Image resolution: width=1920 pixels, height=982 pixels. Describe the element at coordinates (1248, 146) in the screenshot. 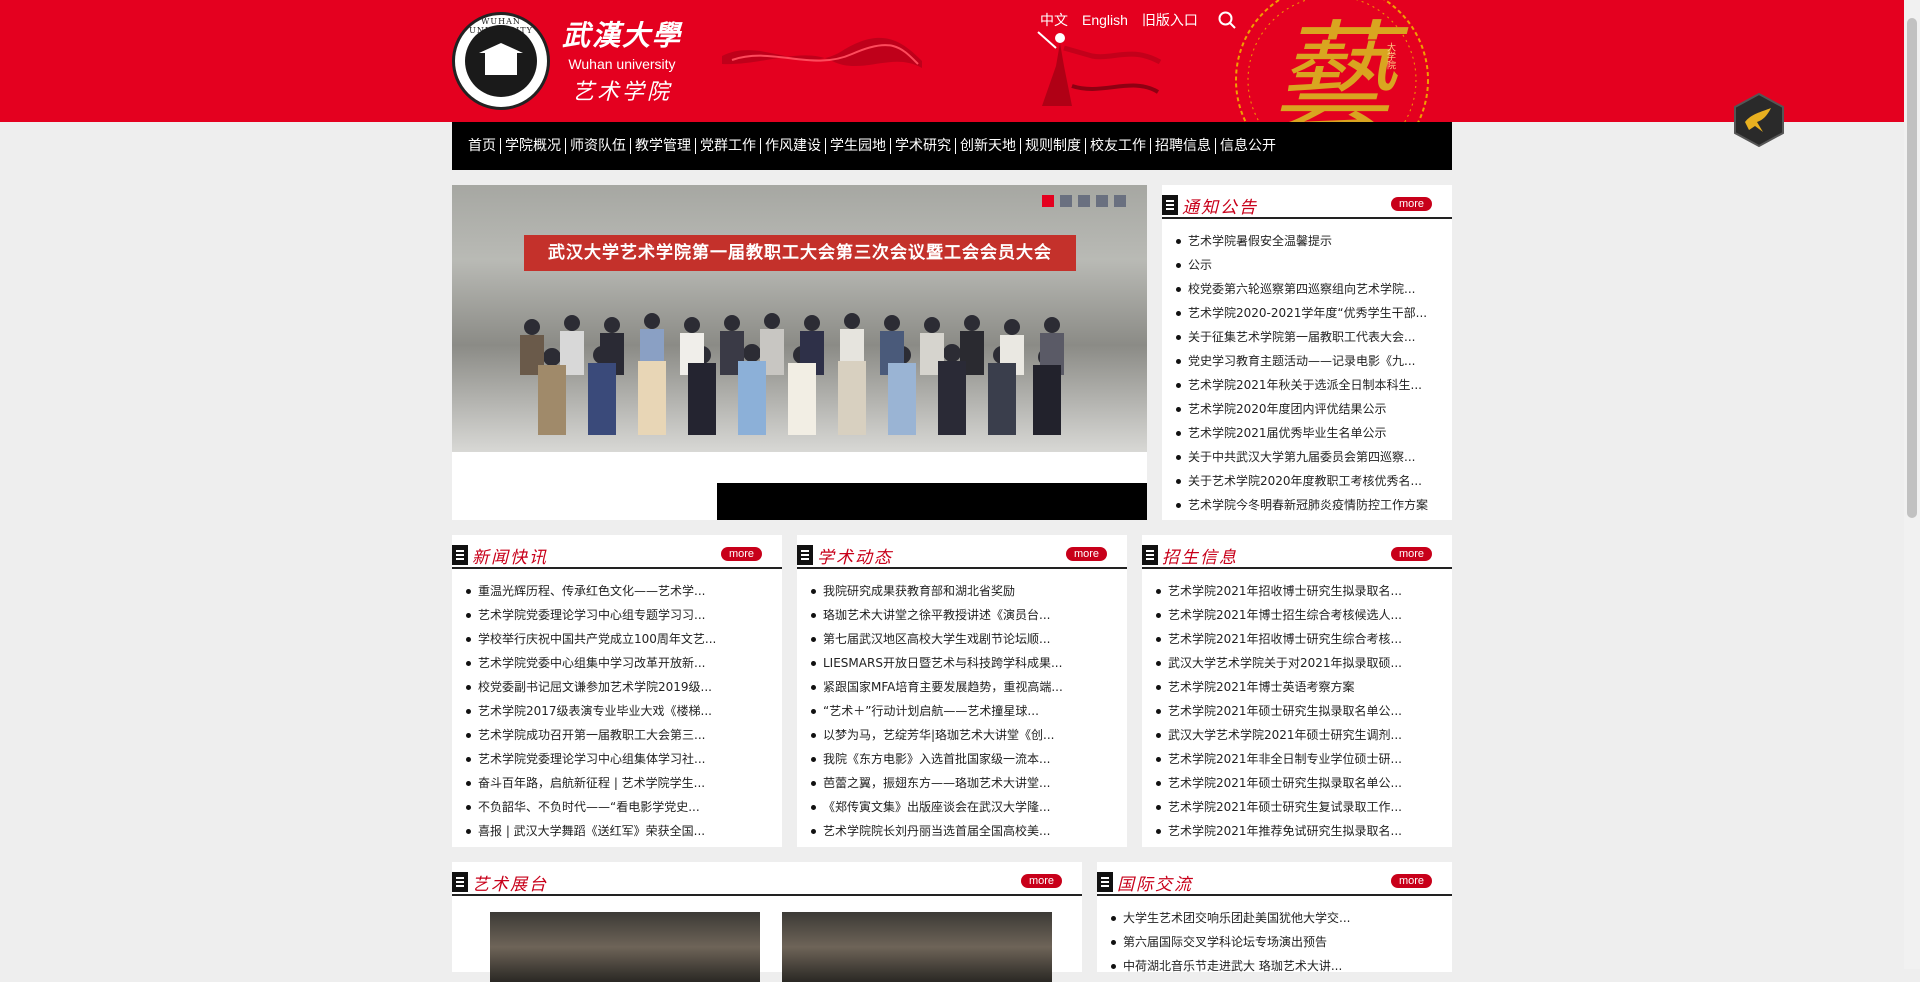

I see `nav-item: 信息公开` at that location.